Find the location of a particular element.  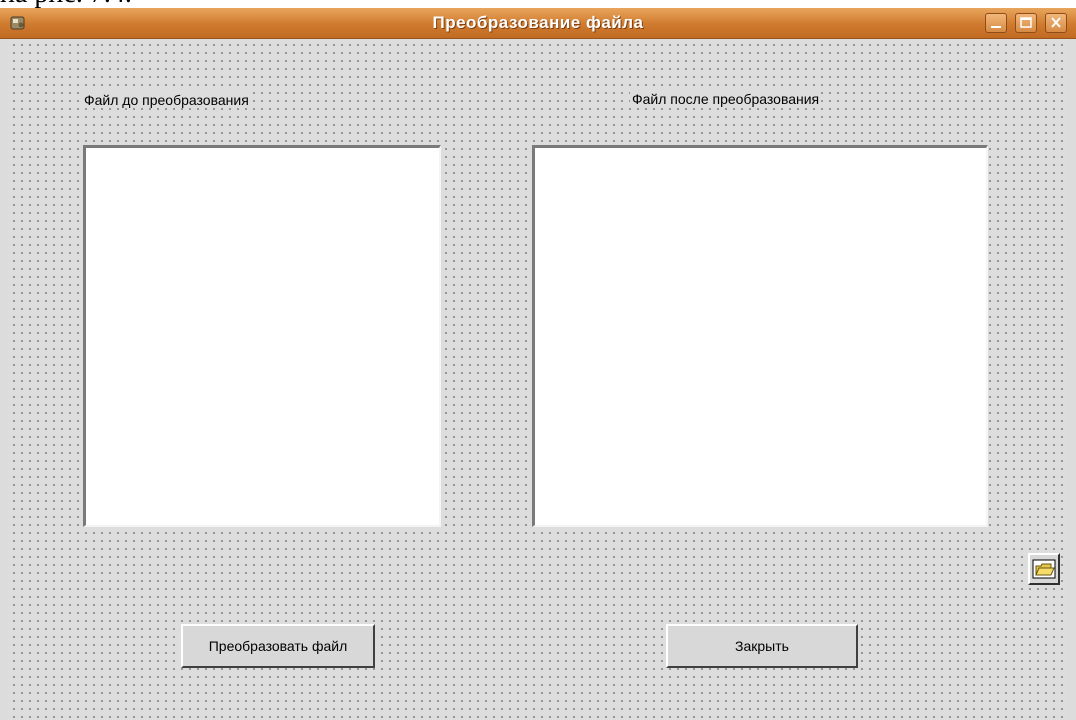

close-button is located at coordinates (1056, 23).